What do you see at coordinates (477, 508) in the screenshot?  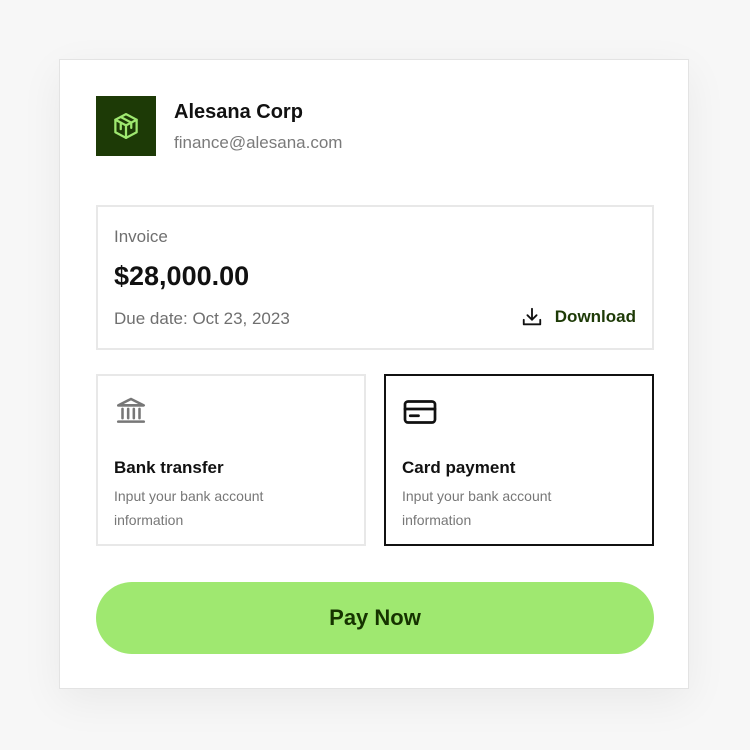 I see `card-payment-description: Input your bank account information` at bounding box center [477, 508].